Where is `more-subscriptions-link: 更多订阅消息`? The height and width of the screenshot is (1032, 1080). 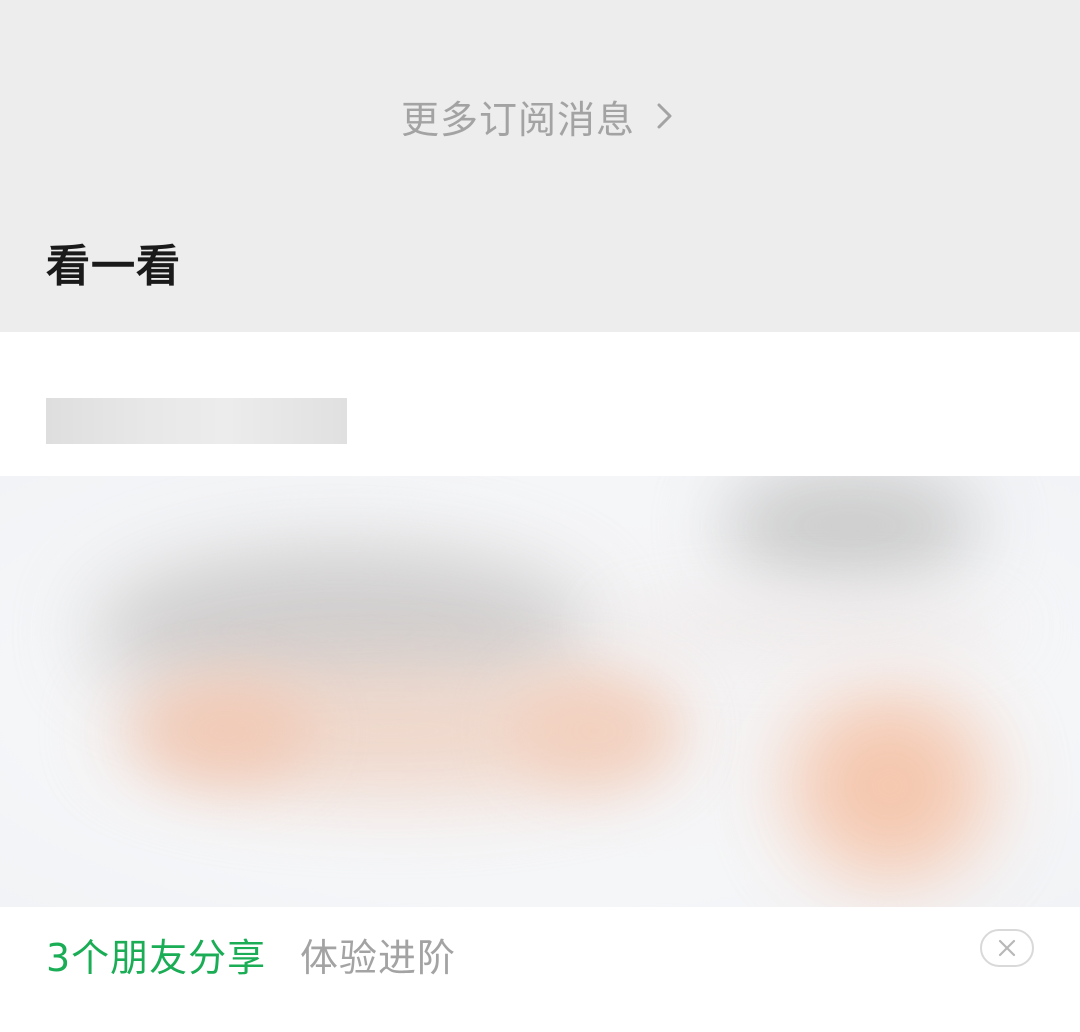
more-subscriptions-link: 更多订阅消息 is located at coordinates (540, 116).